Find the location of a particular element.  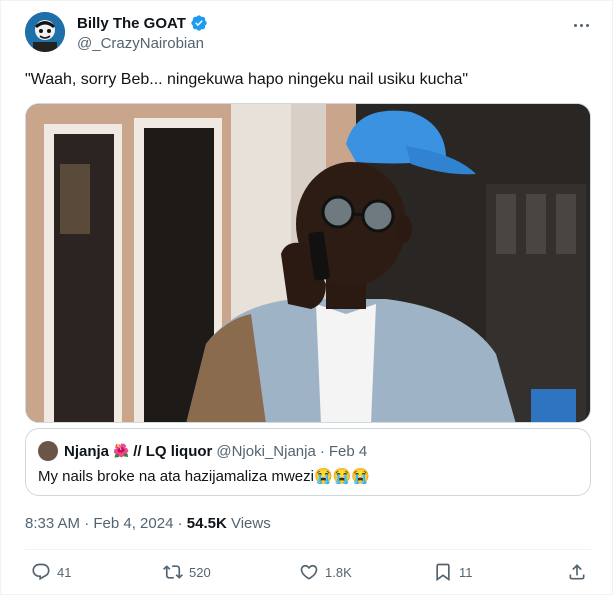

bookmark-button: 11 is located at coordinates (453, 572).